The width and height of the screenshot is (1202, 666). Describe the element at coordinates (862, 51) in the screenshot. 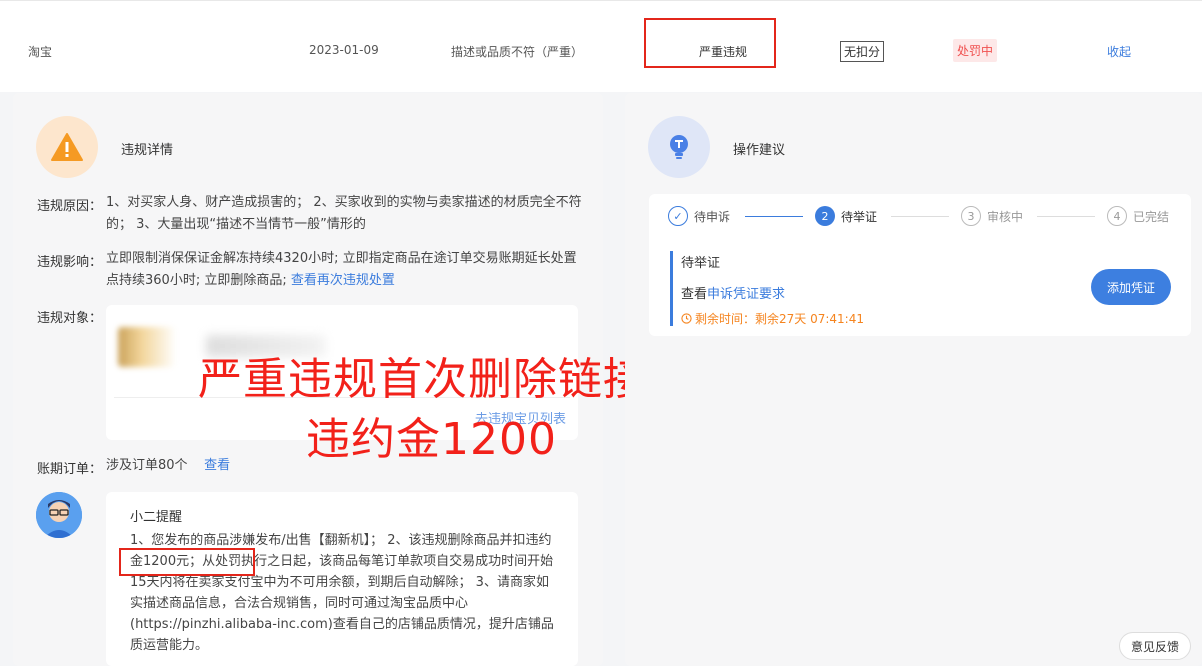

I see `deduct-badge: 无扣分` at that location.